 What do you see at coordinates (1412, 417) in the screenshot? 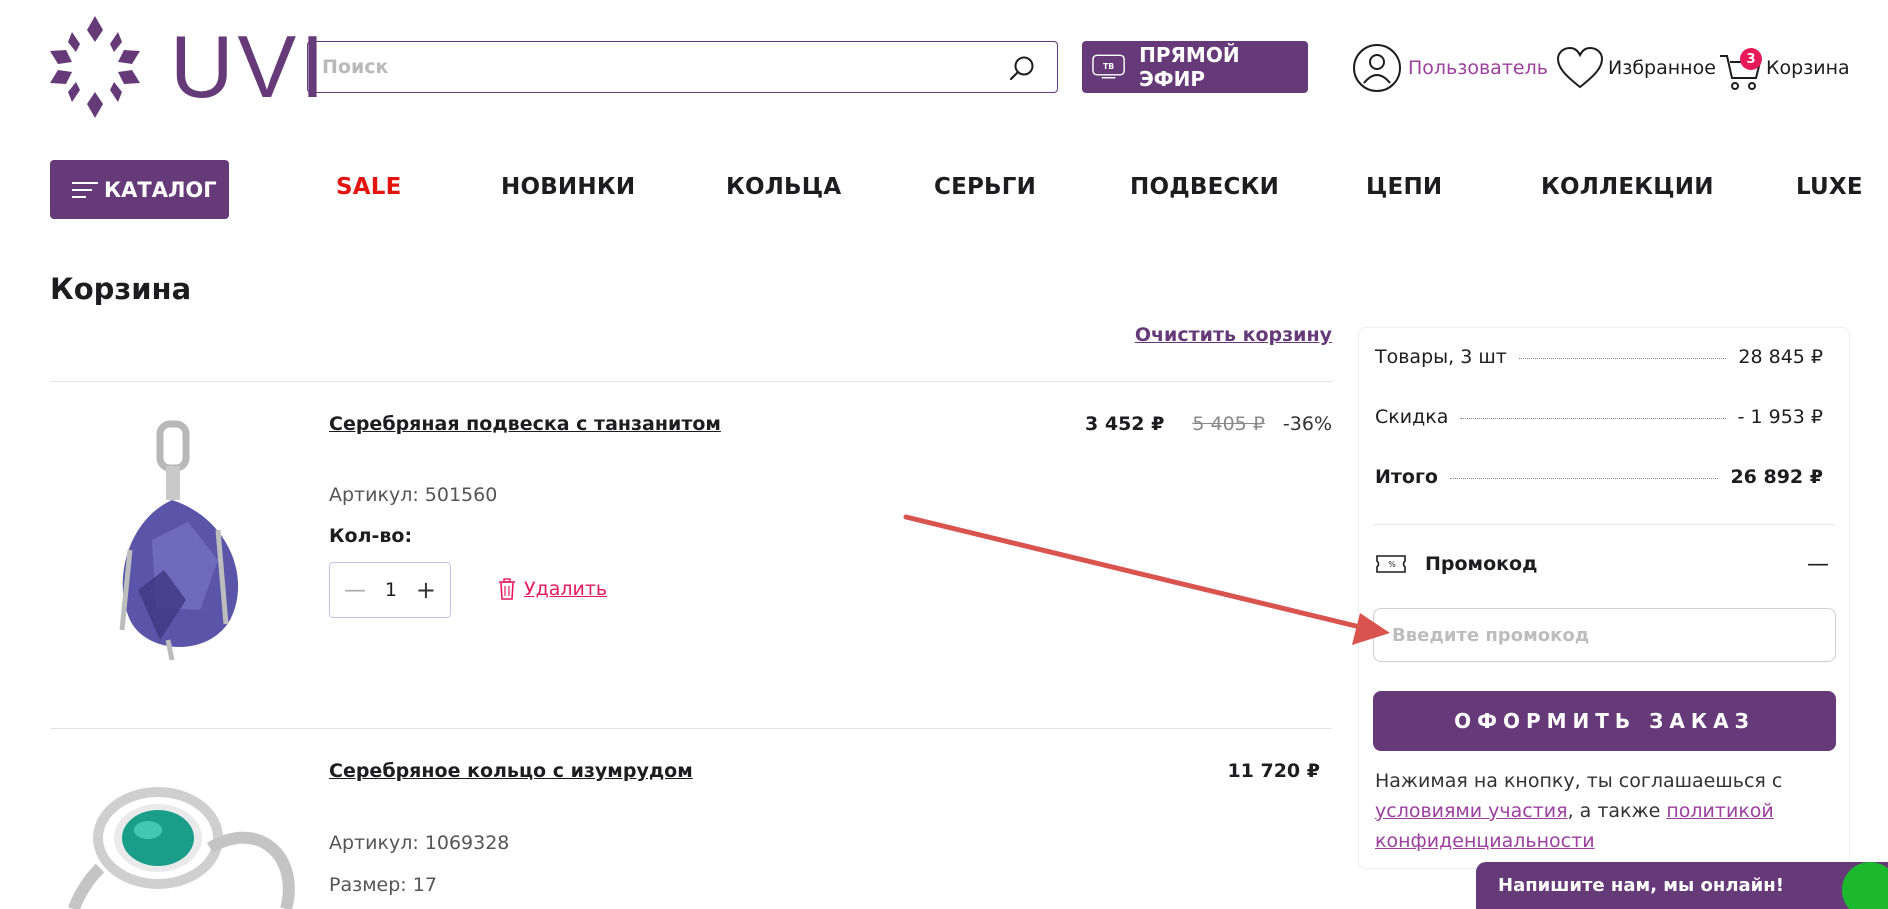
I see `discount-label: Скидка` at bounding box center [1412, 417].